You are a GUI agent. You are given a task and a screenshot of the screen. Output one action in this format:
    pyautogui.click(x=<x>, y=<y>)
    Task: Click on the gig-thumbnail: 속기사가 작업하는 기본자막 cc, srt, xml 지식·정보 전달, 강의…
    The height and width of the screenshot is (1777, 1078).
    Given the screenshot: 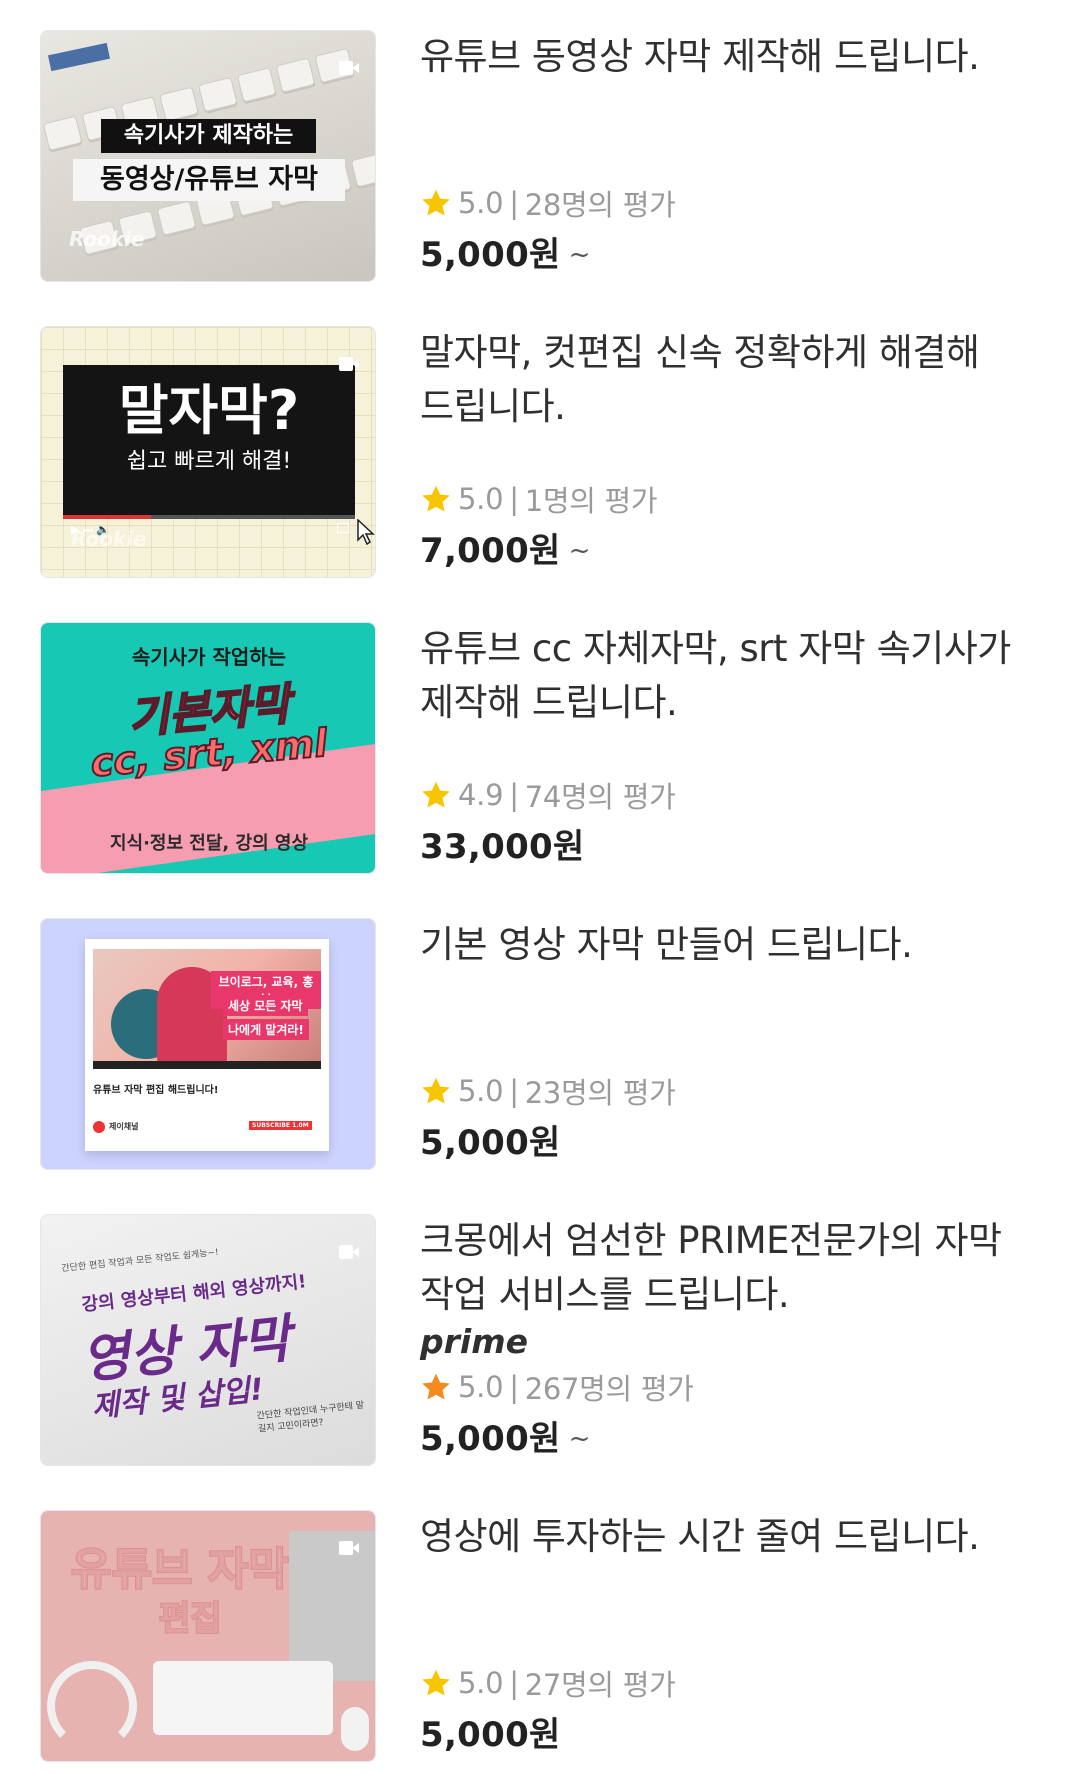 What is the action you would take?
    pyautogui.click(x=208, y=748)
    